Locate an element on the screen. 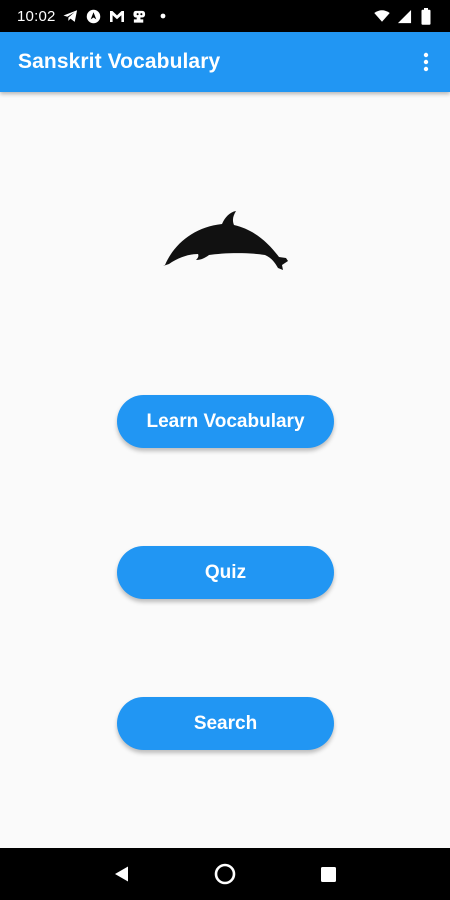  signal-icon is located at coordinates (404, 16).